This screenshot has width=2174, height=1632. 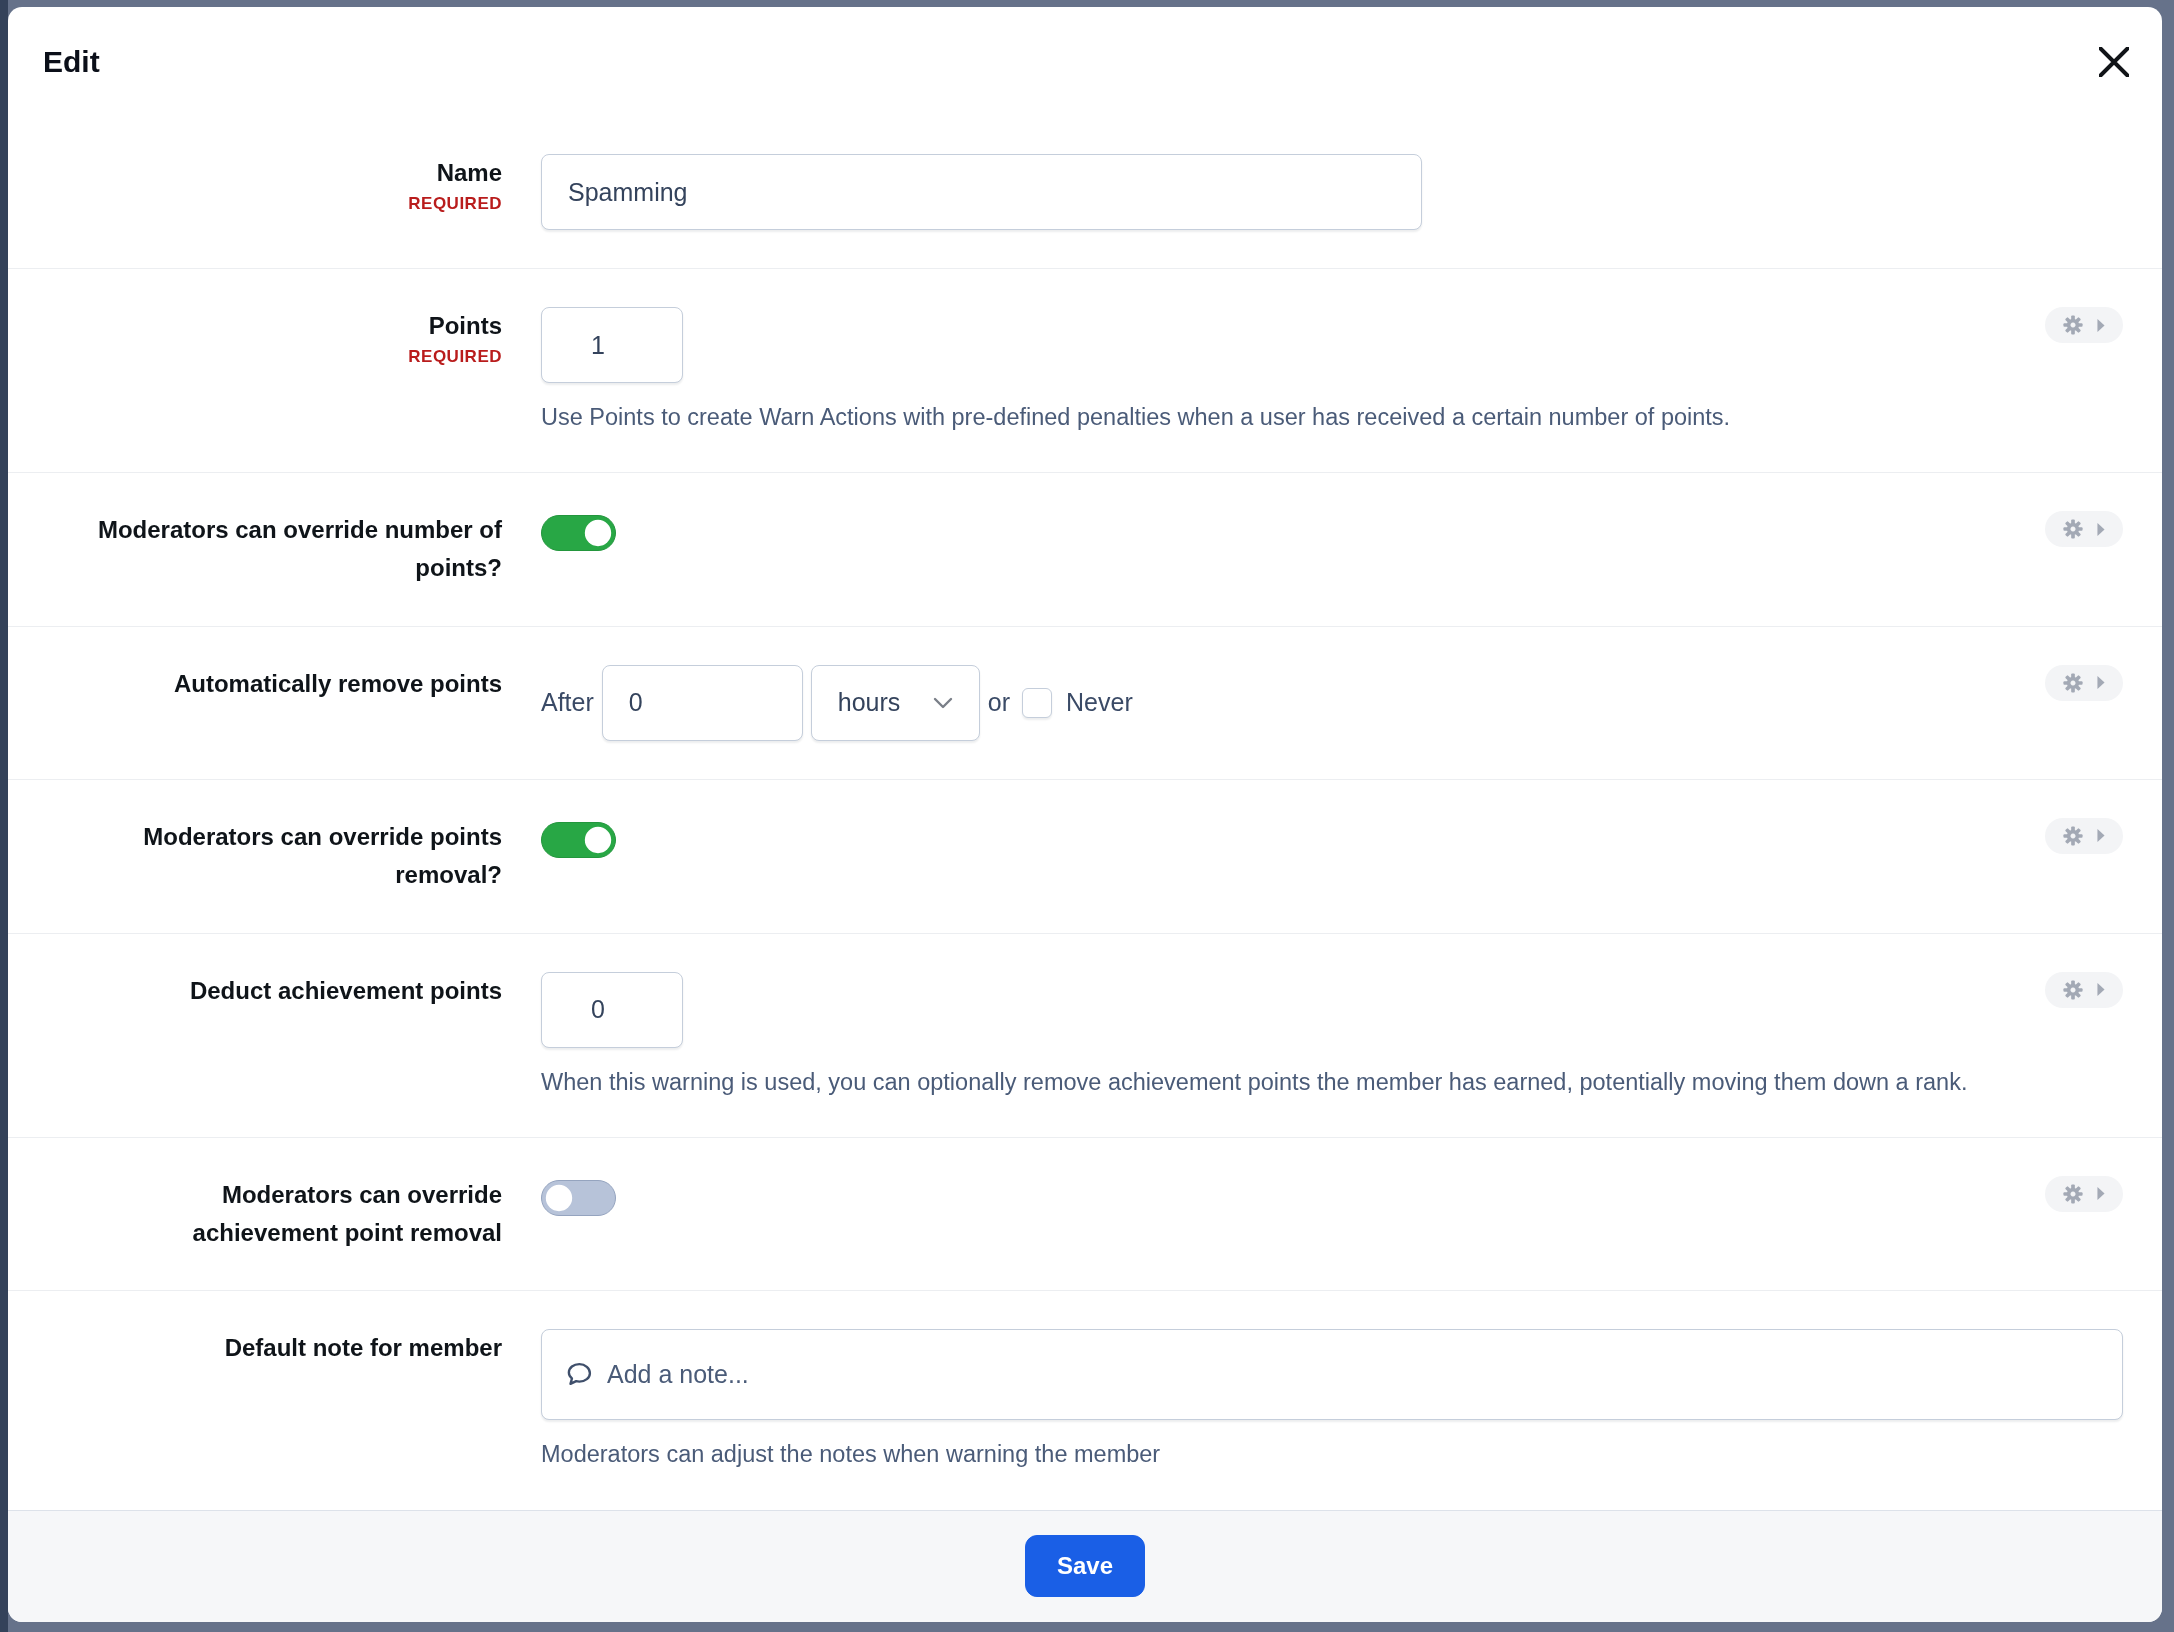 What do you see at coordinates (567, 703) in the screenshot?
I see `prefix-text: After` at bounding box center [567, 703].